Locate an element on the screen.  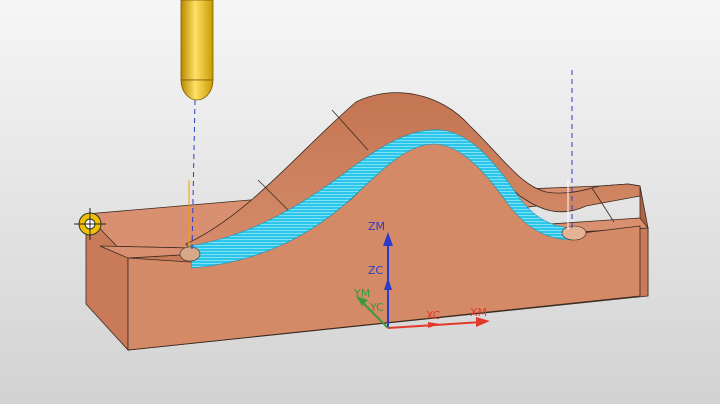
left-pocket is located at coordinates (190, 254).